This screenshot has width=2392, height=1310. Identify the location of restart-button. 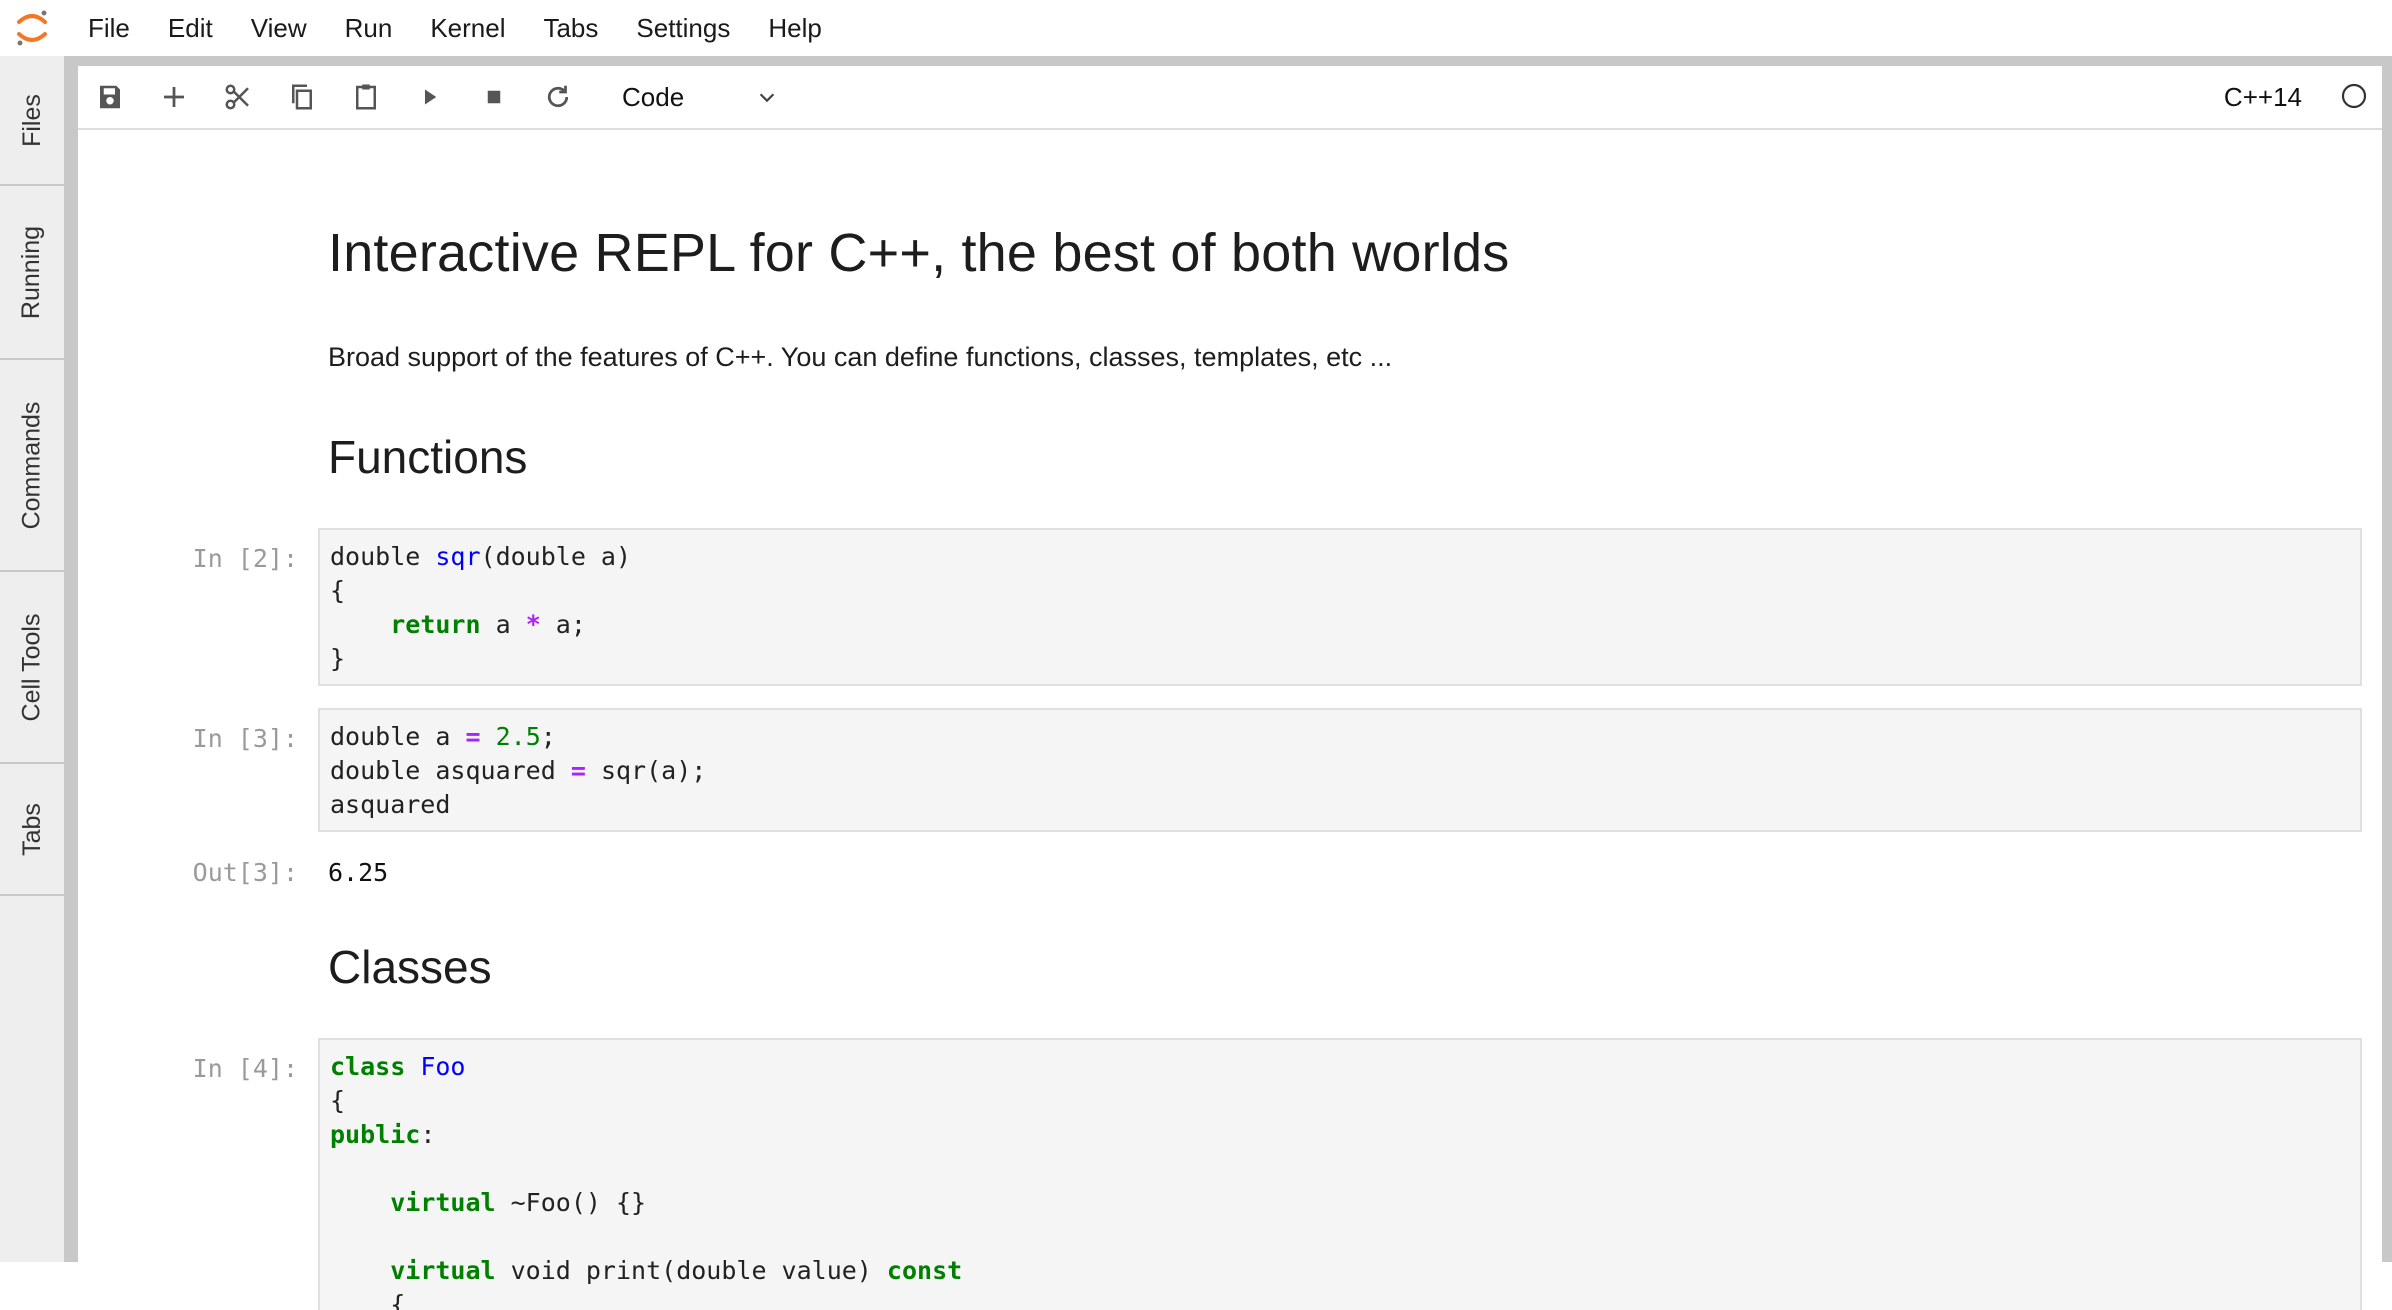
(558, 97).